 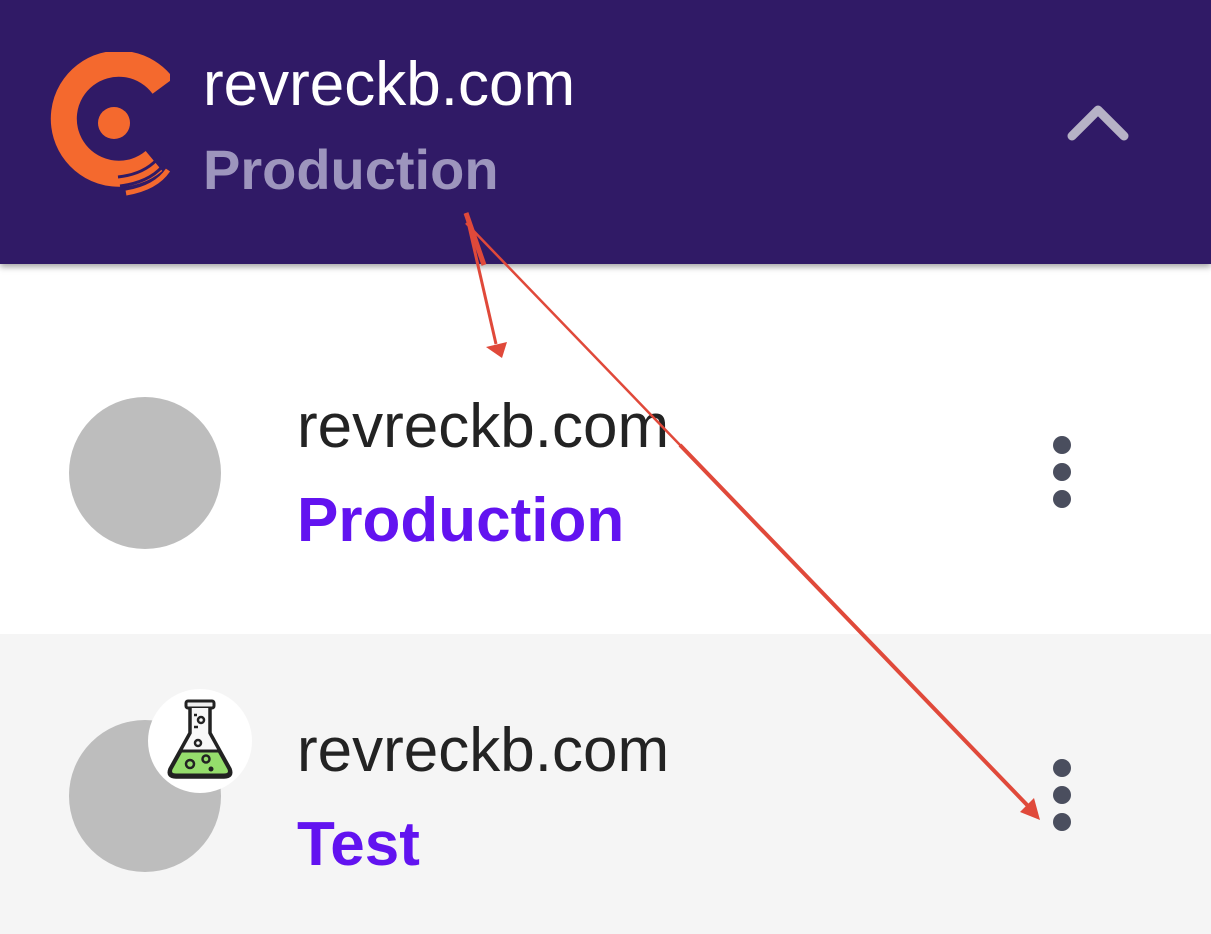 I want to click on circle-logo-icon, so click(x=110, y=124).